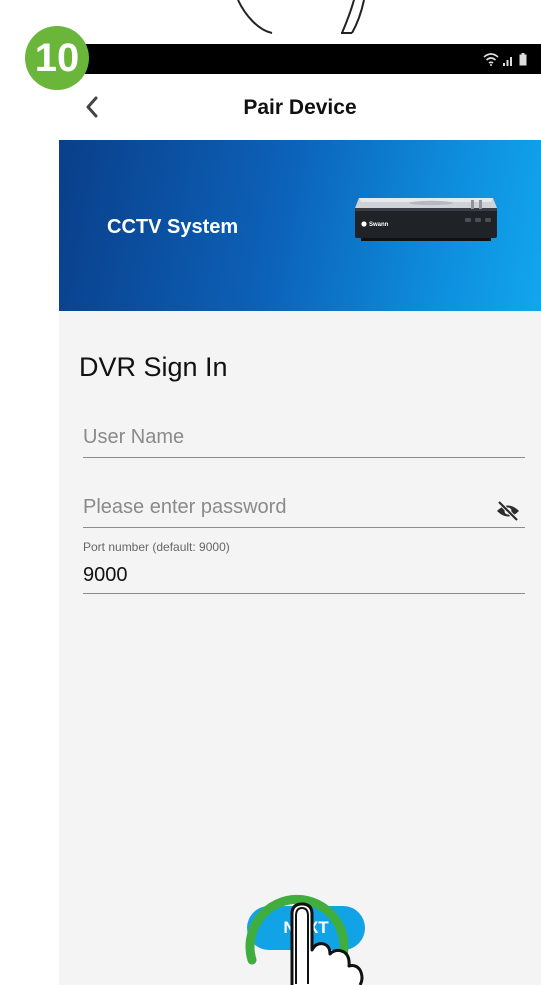  What do you see at coordinates (283, 507) in the screenshot?
I see `password-input` at bounding box center [283, 507].